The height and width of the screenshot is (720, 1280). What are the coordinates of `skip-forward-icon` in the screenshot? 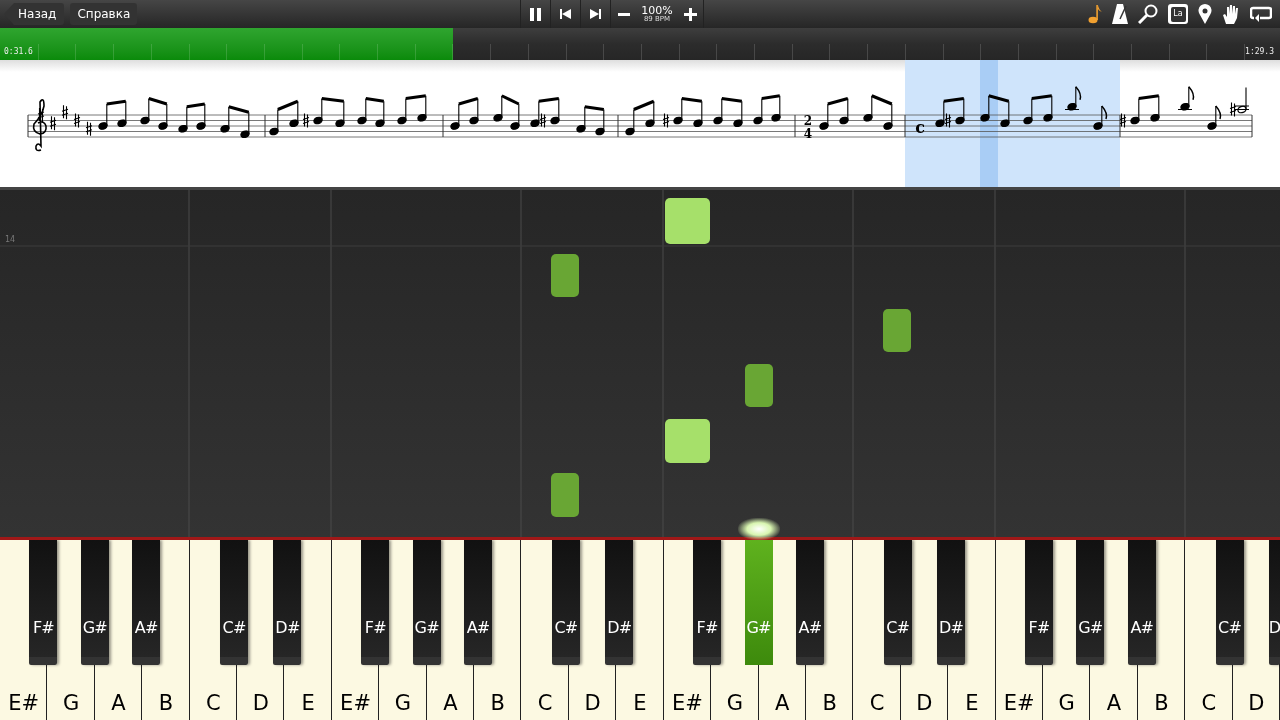 It's located at (595, 14).